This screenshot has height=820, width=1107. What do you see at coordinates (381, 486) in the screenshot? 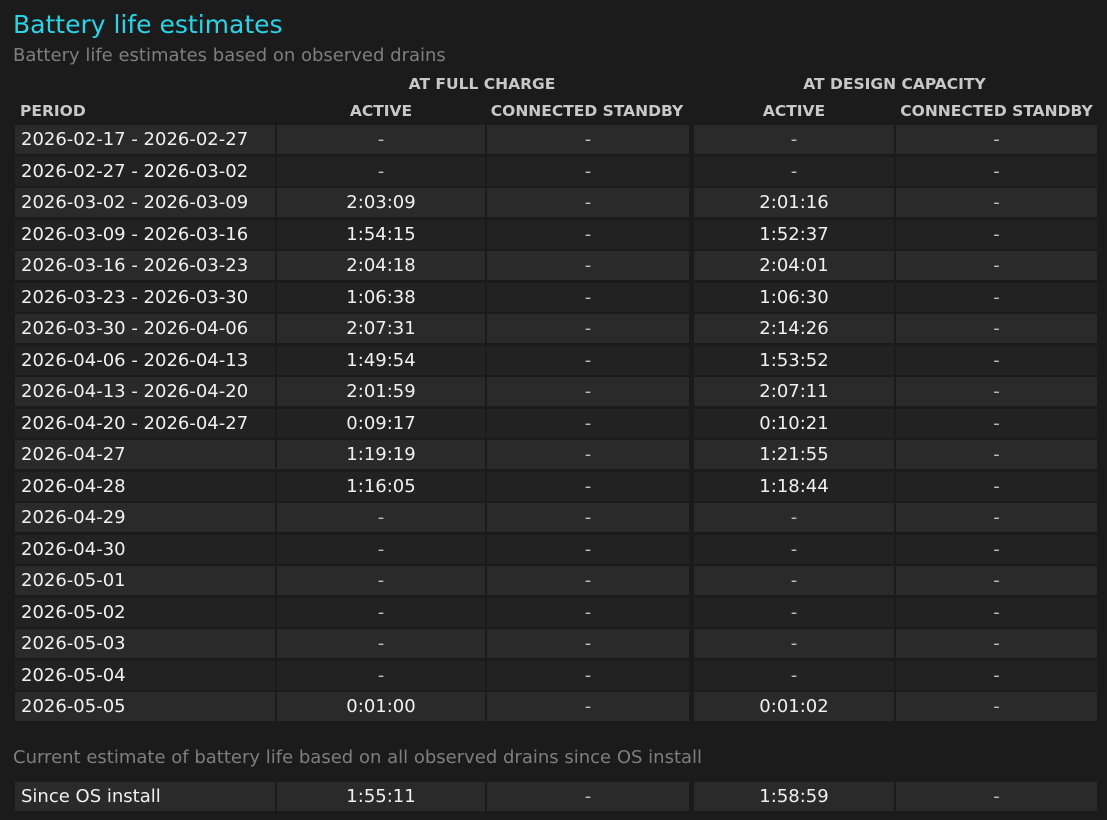
I see `cell-full-charge-active: 1:16:05` at bounding box center [381, 486].